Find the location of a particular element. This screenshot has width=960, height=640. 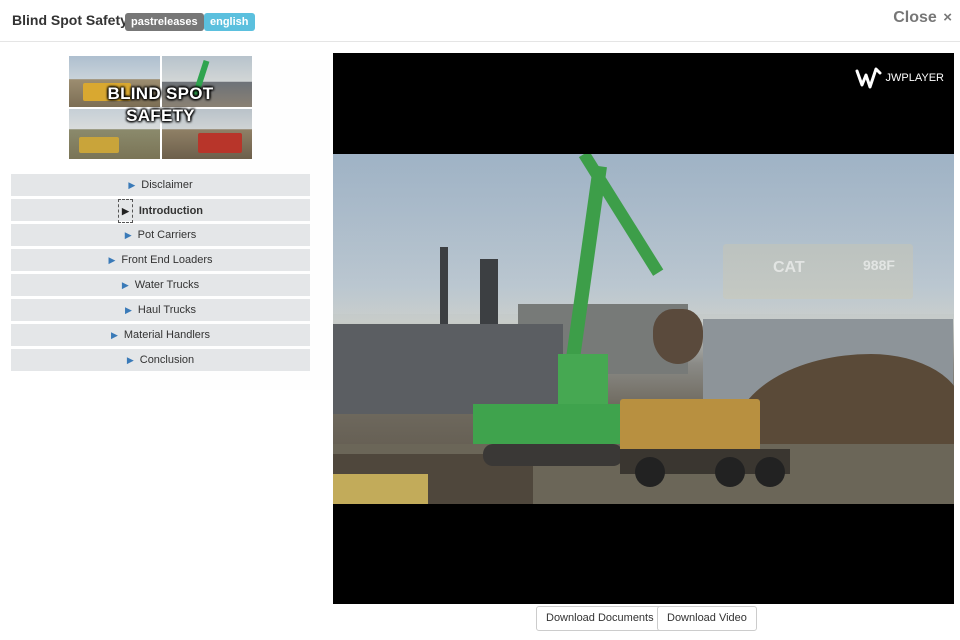

thumbnail-title-line2: SAFETY is located at coordinates (160, 115).